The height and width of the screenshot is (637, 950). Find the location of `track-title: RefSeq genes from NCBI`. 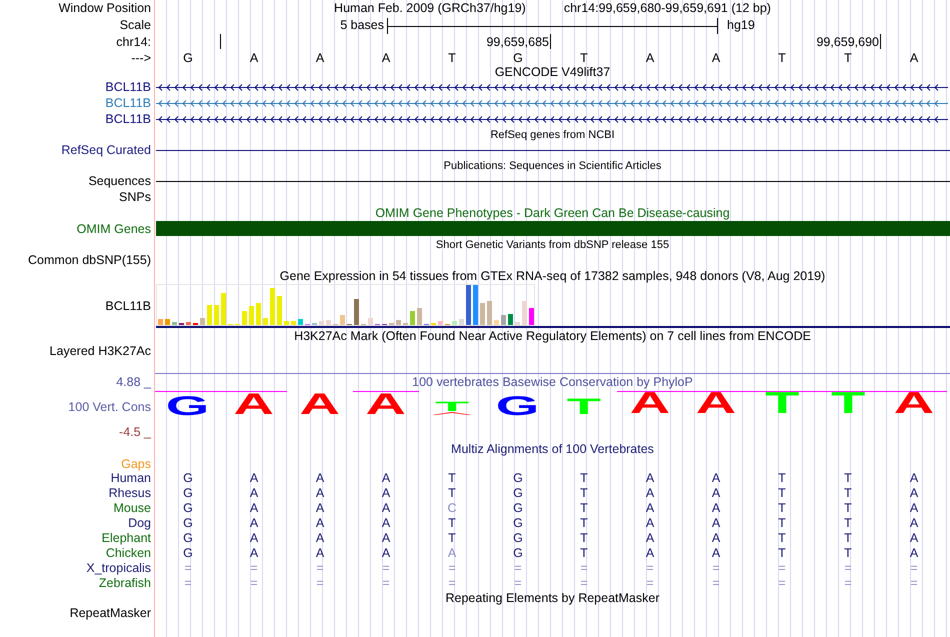

track-title: RefSeq genes from NCBI is located at coordinates (552, 135).